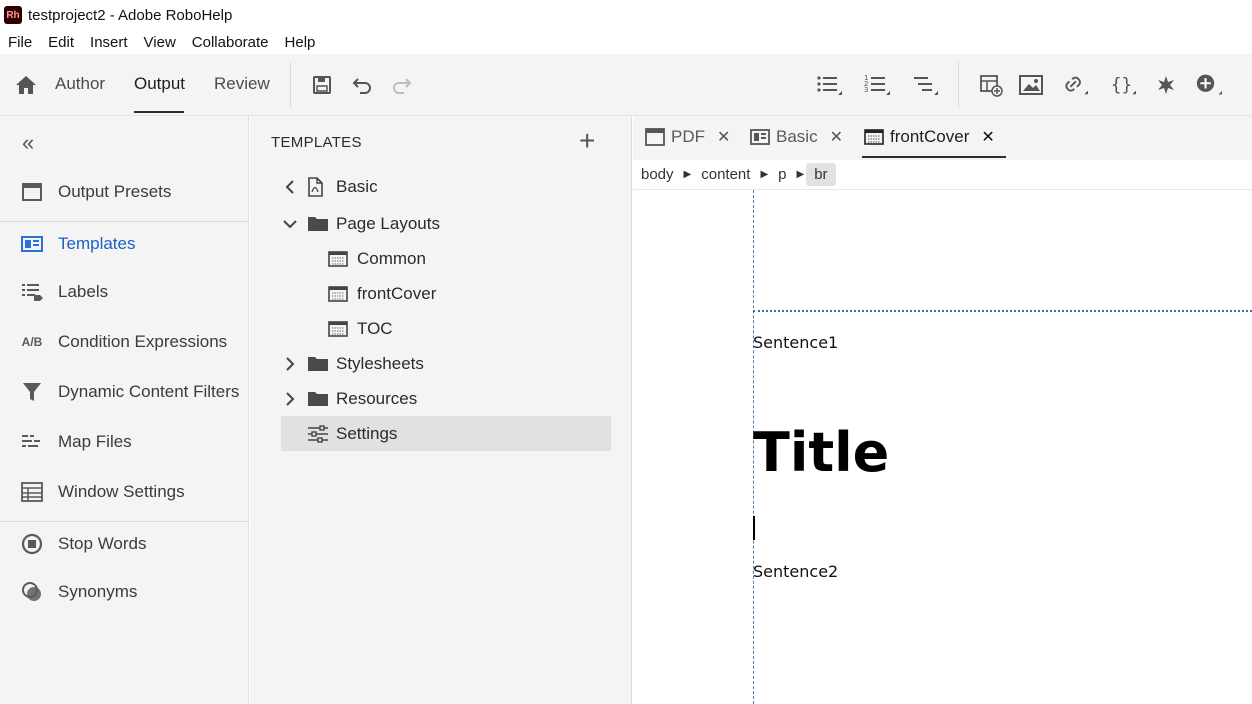  I want to click on editor-tab-pdf: PDF ✕, so click(687, 137).